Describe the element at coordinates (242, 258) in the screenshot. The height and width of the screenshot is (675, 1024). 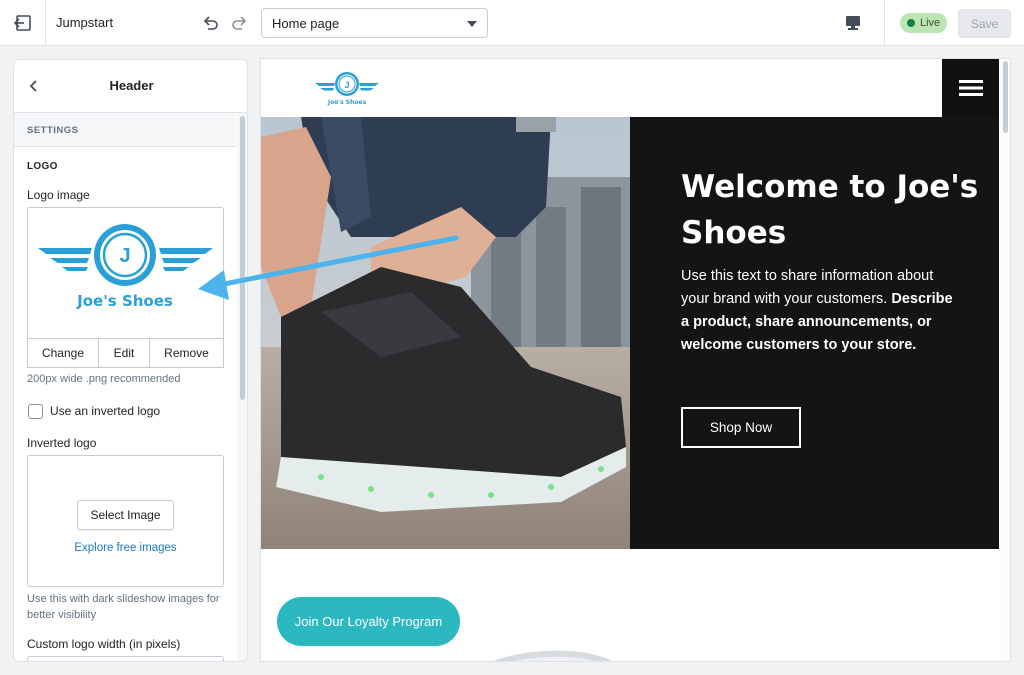
I see `sidebar-scroll-thumb` at that location.